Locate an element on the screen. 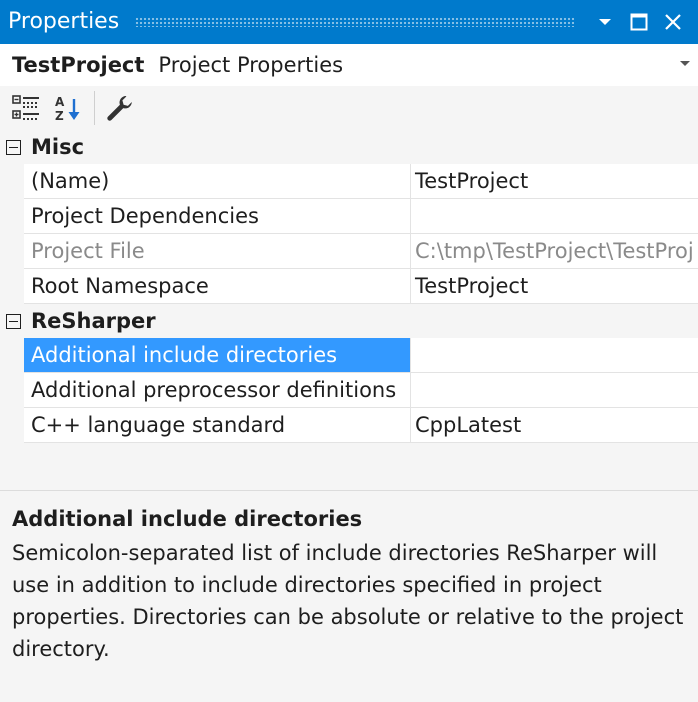  property-pages-button is located at coordinates (119, 108).